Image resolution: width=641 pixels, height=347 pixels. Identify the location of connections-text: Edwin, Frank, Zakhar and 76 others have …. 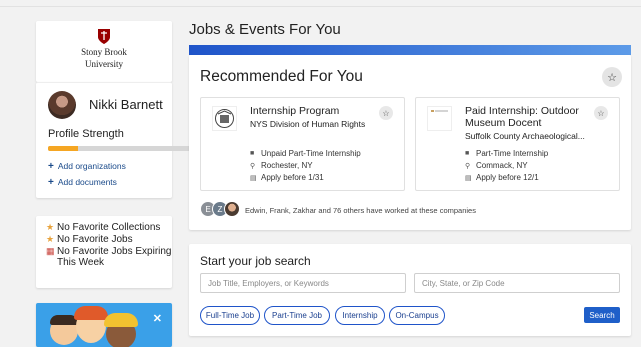
(360, 210).